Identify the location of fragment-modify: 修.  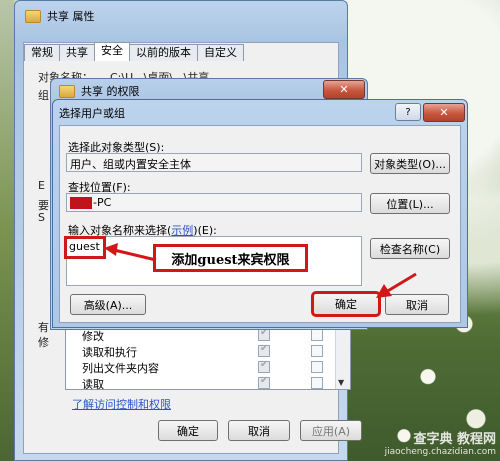
(43, 342).